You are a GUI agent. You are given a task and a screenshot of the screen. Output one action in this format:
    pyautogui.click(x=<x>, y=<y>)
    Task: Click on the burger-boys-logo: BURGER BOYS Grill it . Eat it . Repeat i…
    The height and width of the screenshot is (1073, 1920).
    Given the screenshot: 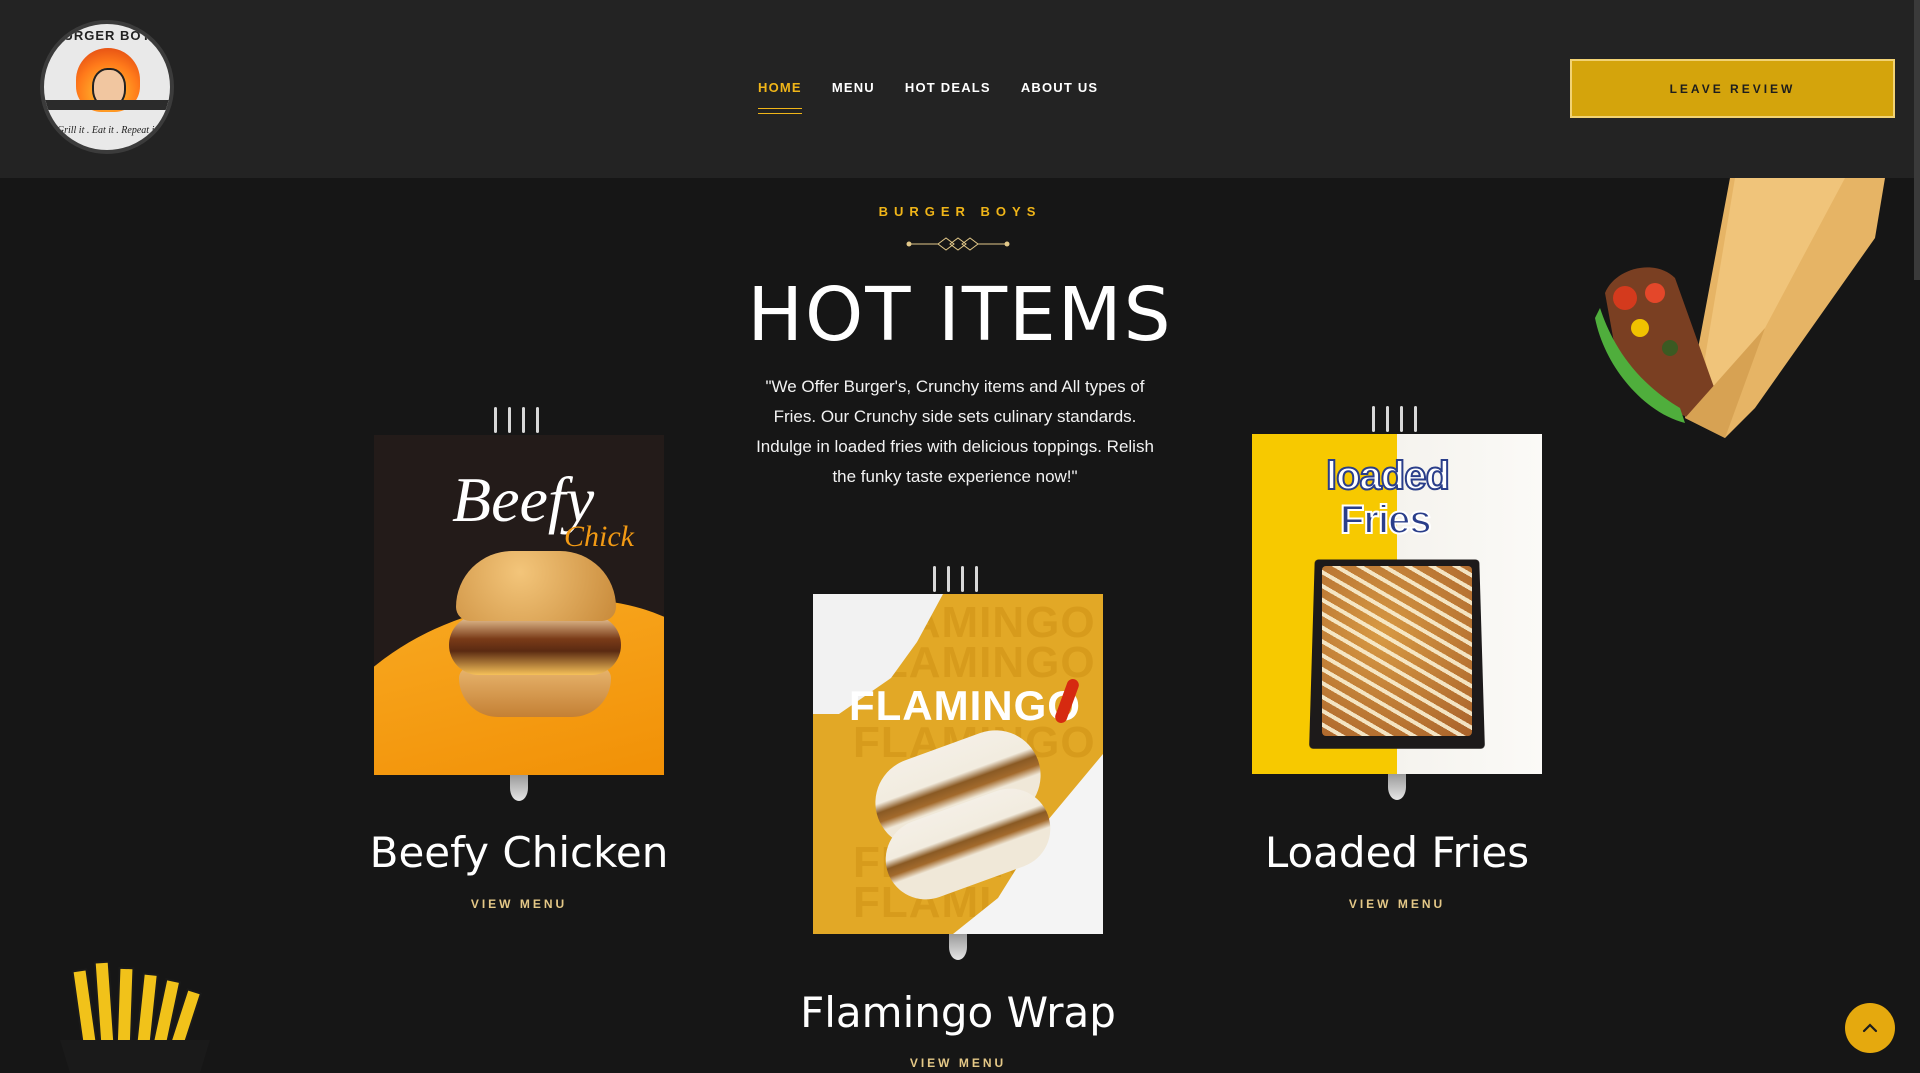 What is the action you would take?
    pyautogui.click(x=107, y=87)
    